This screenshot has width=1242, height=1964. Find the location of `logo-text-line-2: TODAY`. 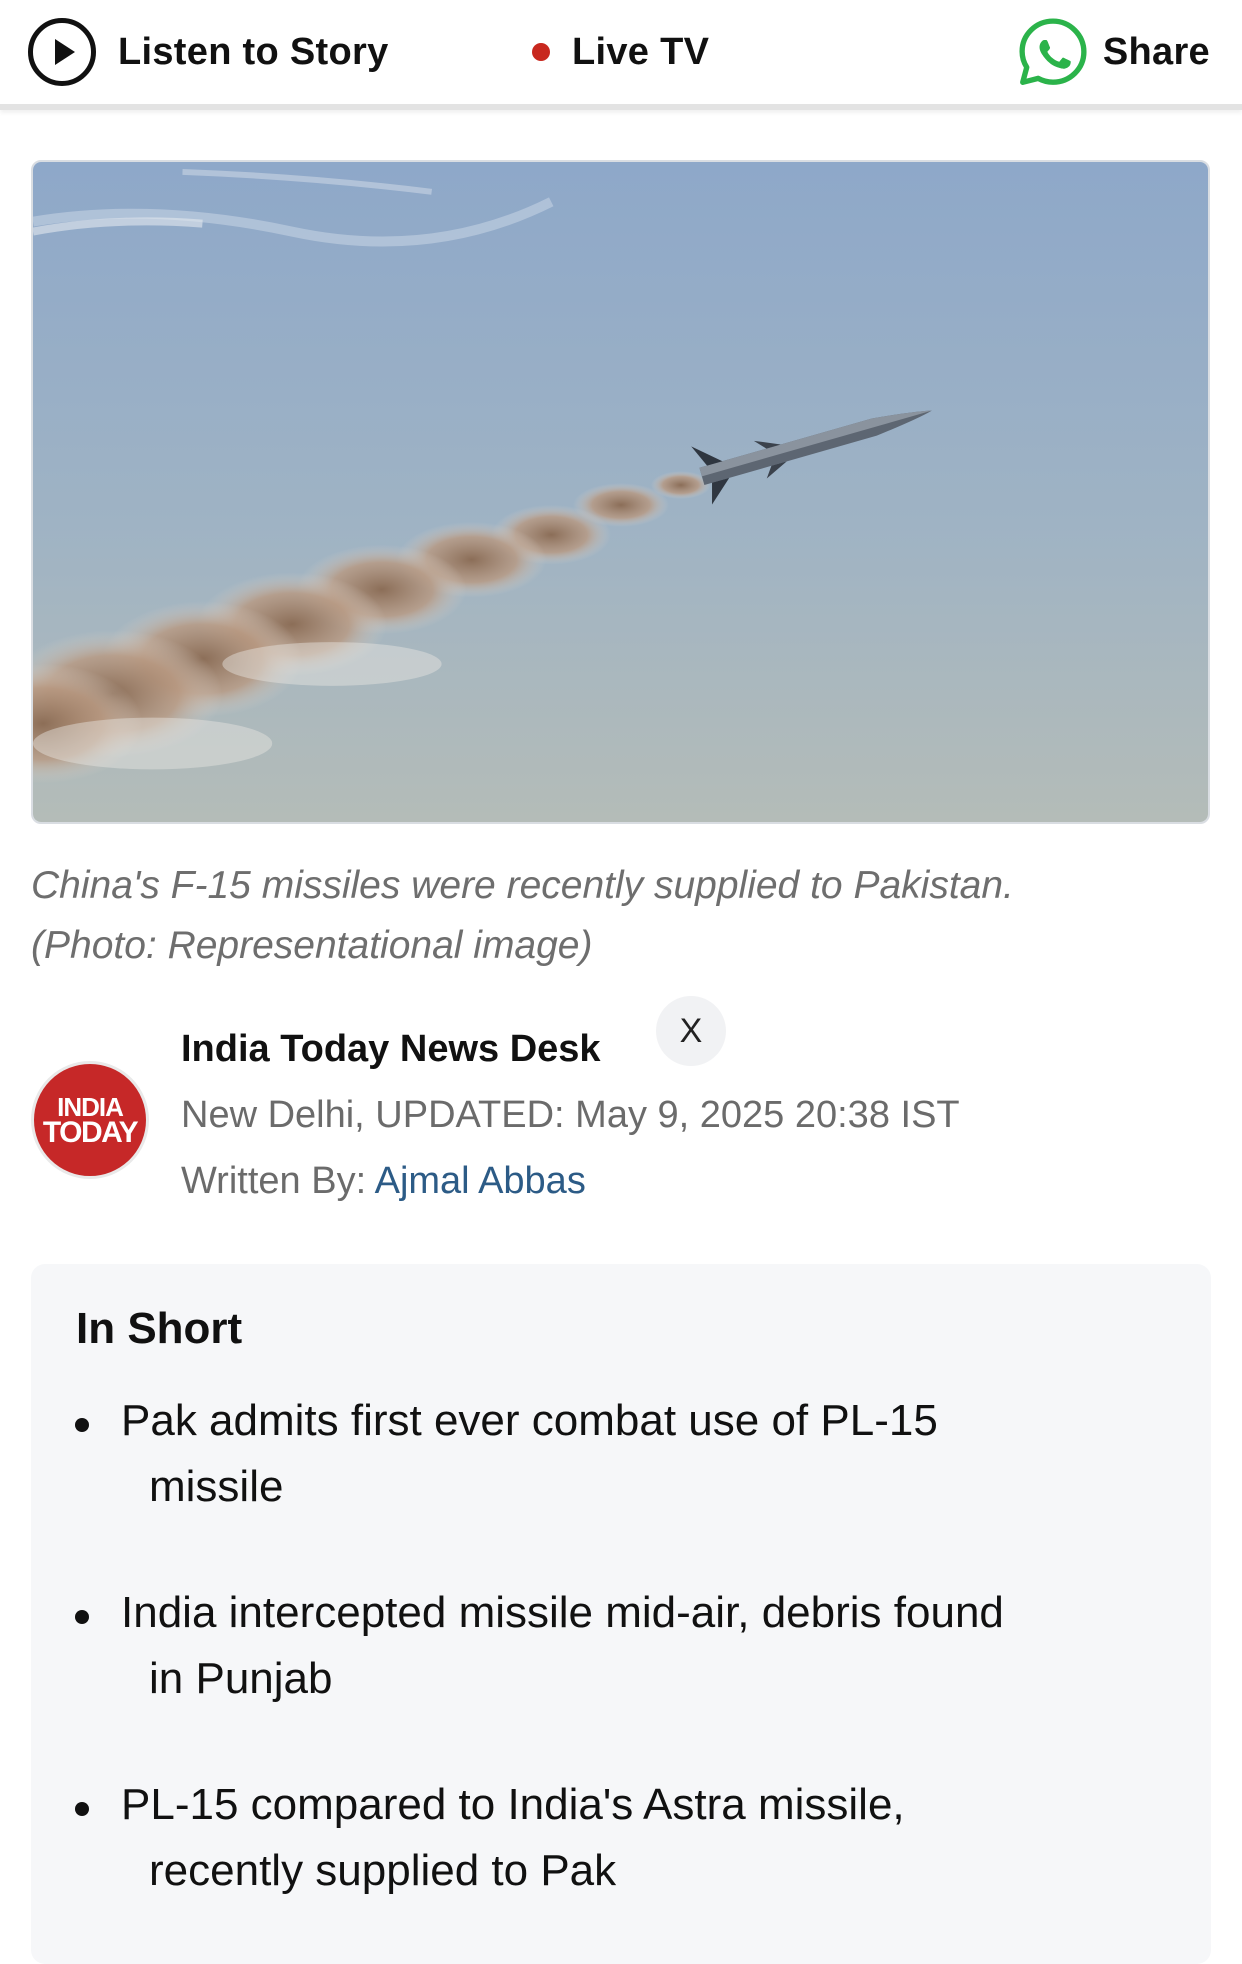

logo-text-line-2: TODAY is located at coordinates (90, 1132).